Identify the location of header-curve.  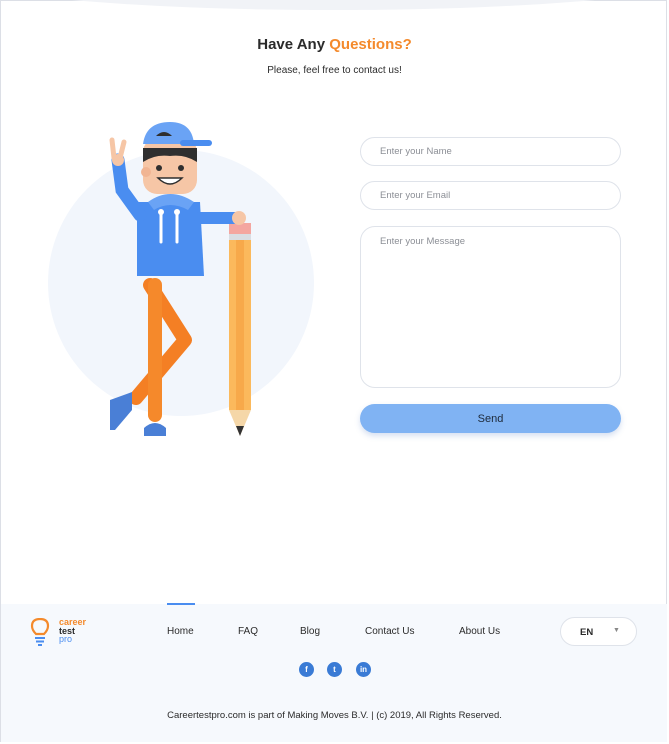
(333, 7).